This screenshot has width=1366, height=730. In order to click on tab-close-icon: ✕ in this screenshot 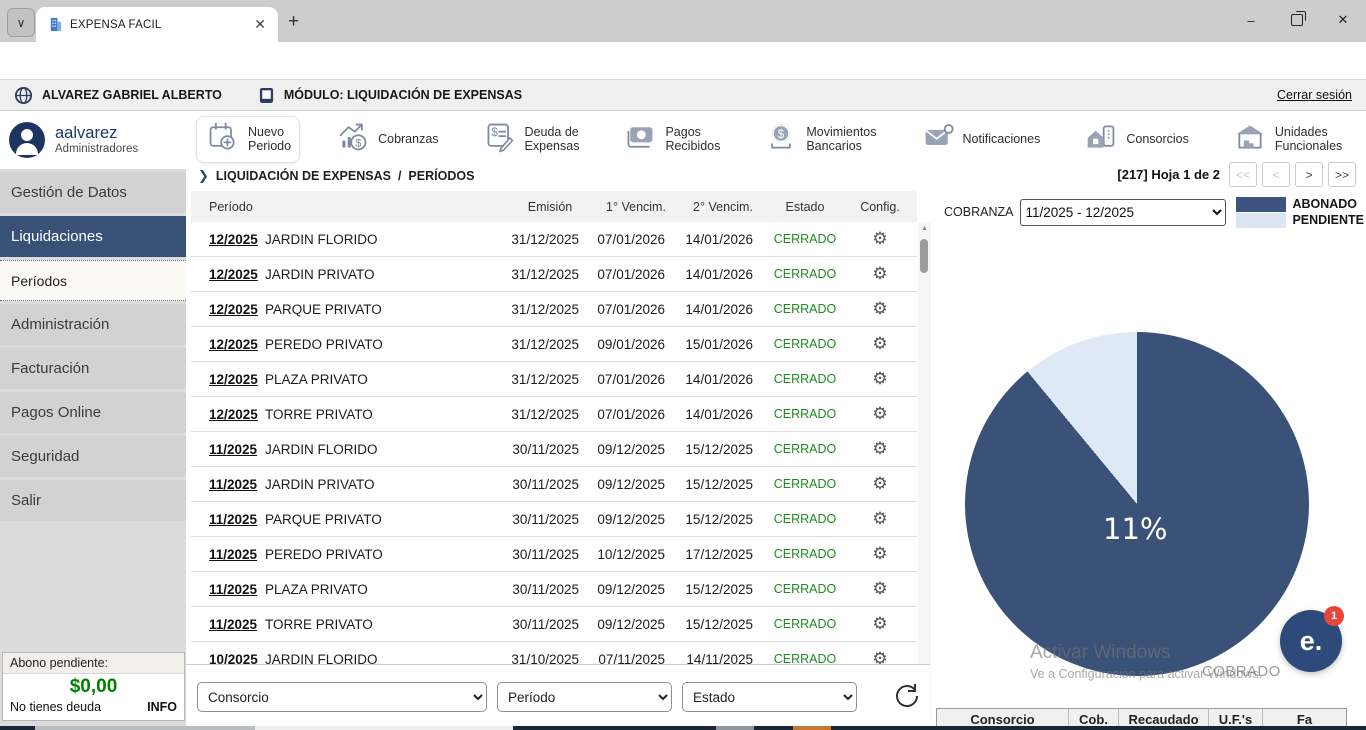, I will do `click(260, 24)`.